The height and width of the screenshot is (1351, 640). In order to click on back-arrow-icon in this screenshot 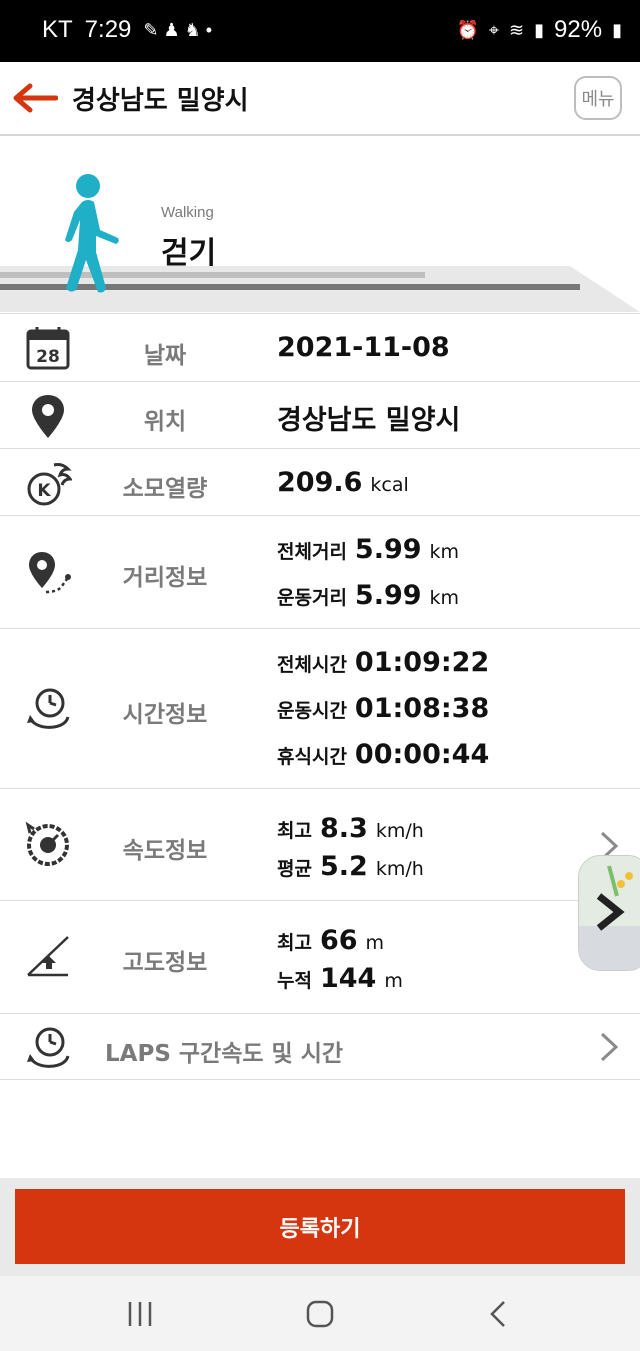, I will do `click(35, 98)`.